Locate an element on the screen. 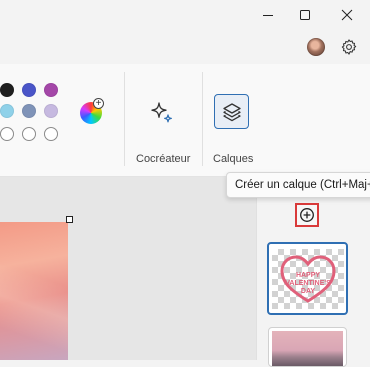 This screenshot has height=367, width=370. layers-button is located at coordinates (231, 111).